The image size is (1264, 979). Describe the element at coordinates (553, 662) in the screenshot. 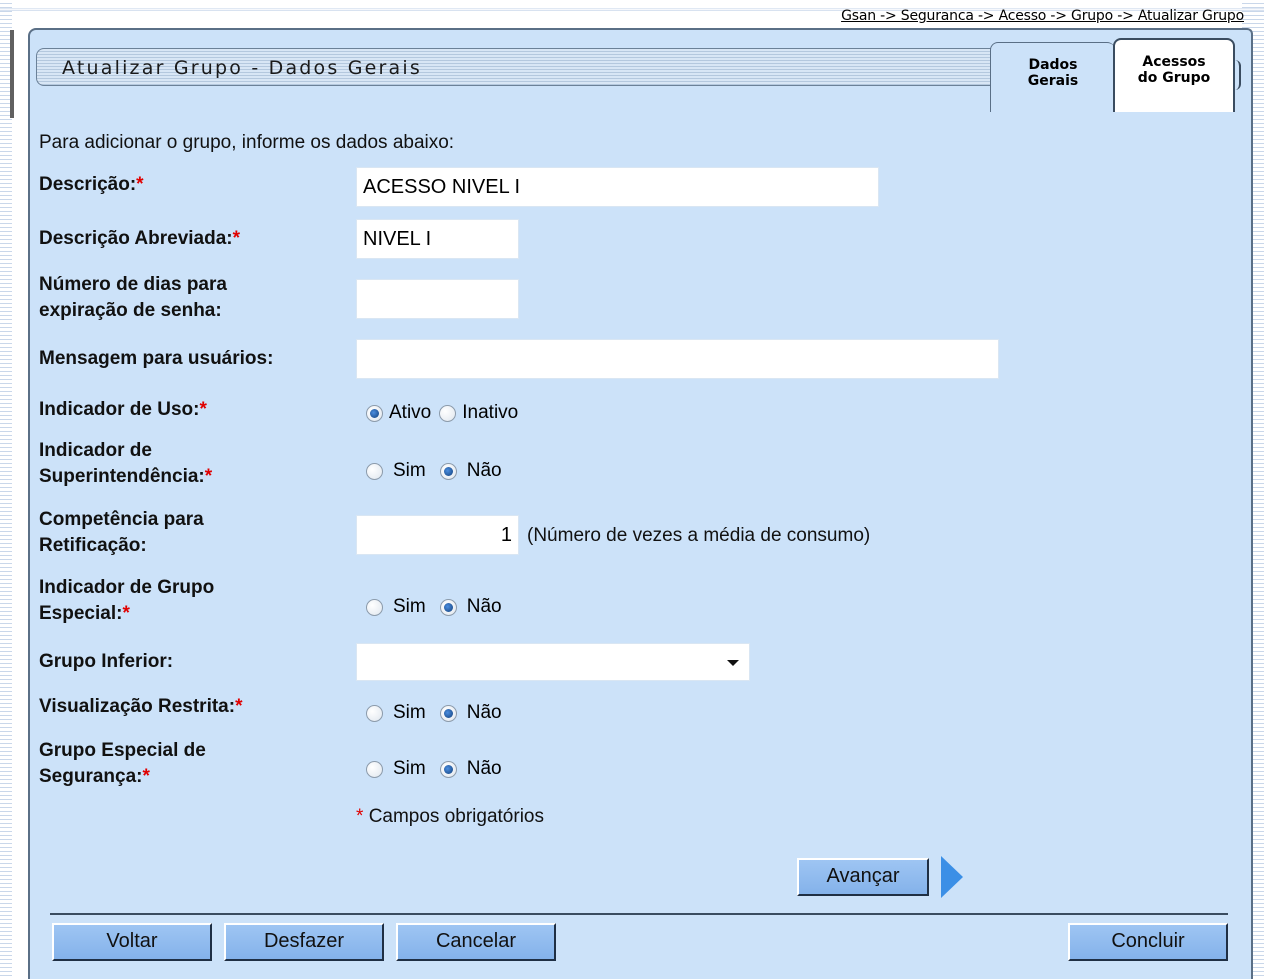

I see `grupo-inferior-select` at that location.